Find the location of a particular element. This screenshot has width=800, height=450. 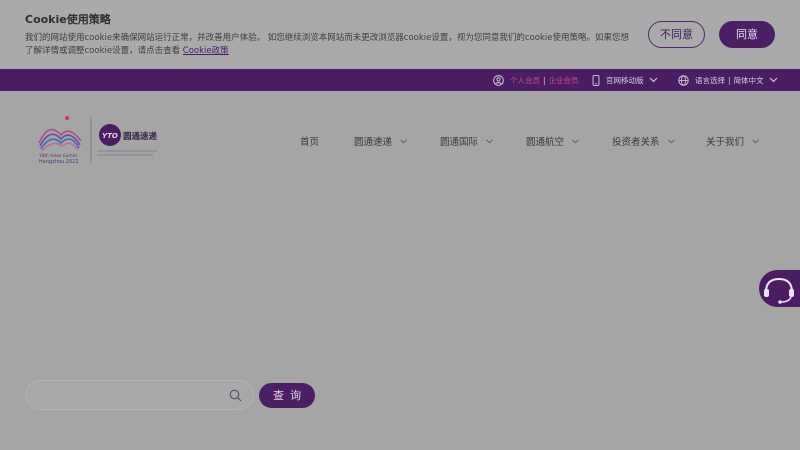

personal-member-link: 个人会员 is located at coordinates (525, 80).